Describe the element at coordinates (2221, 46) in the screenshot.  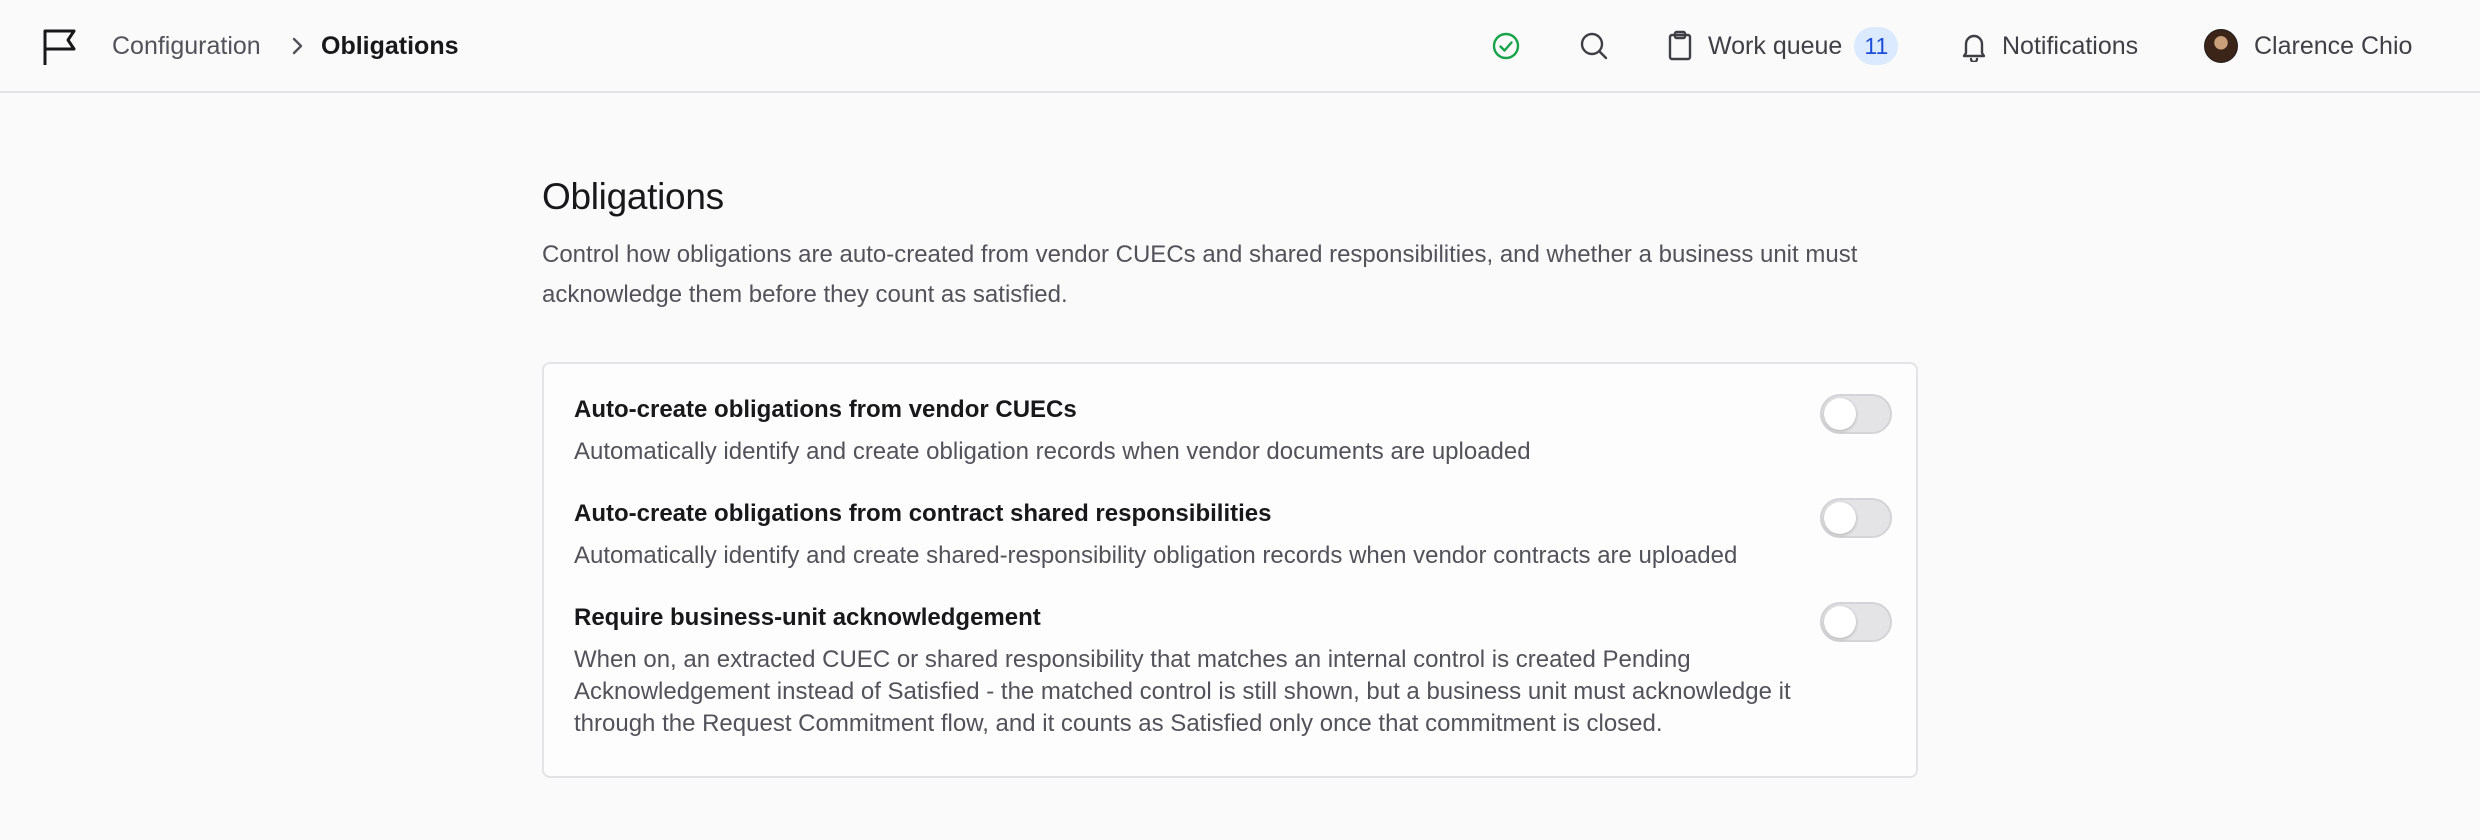
I see `avatar` at that location.